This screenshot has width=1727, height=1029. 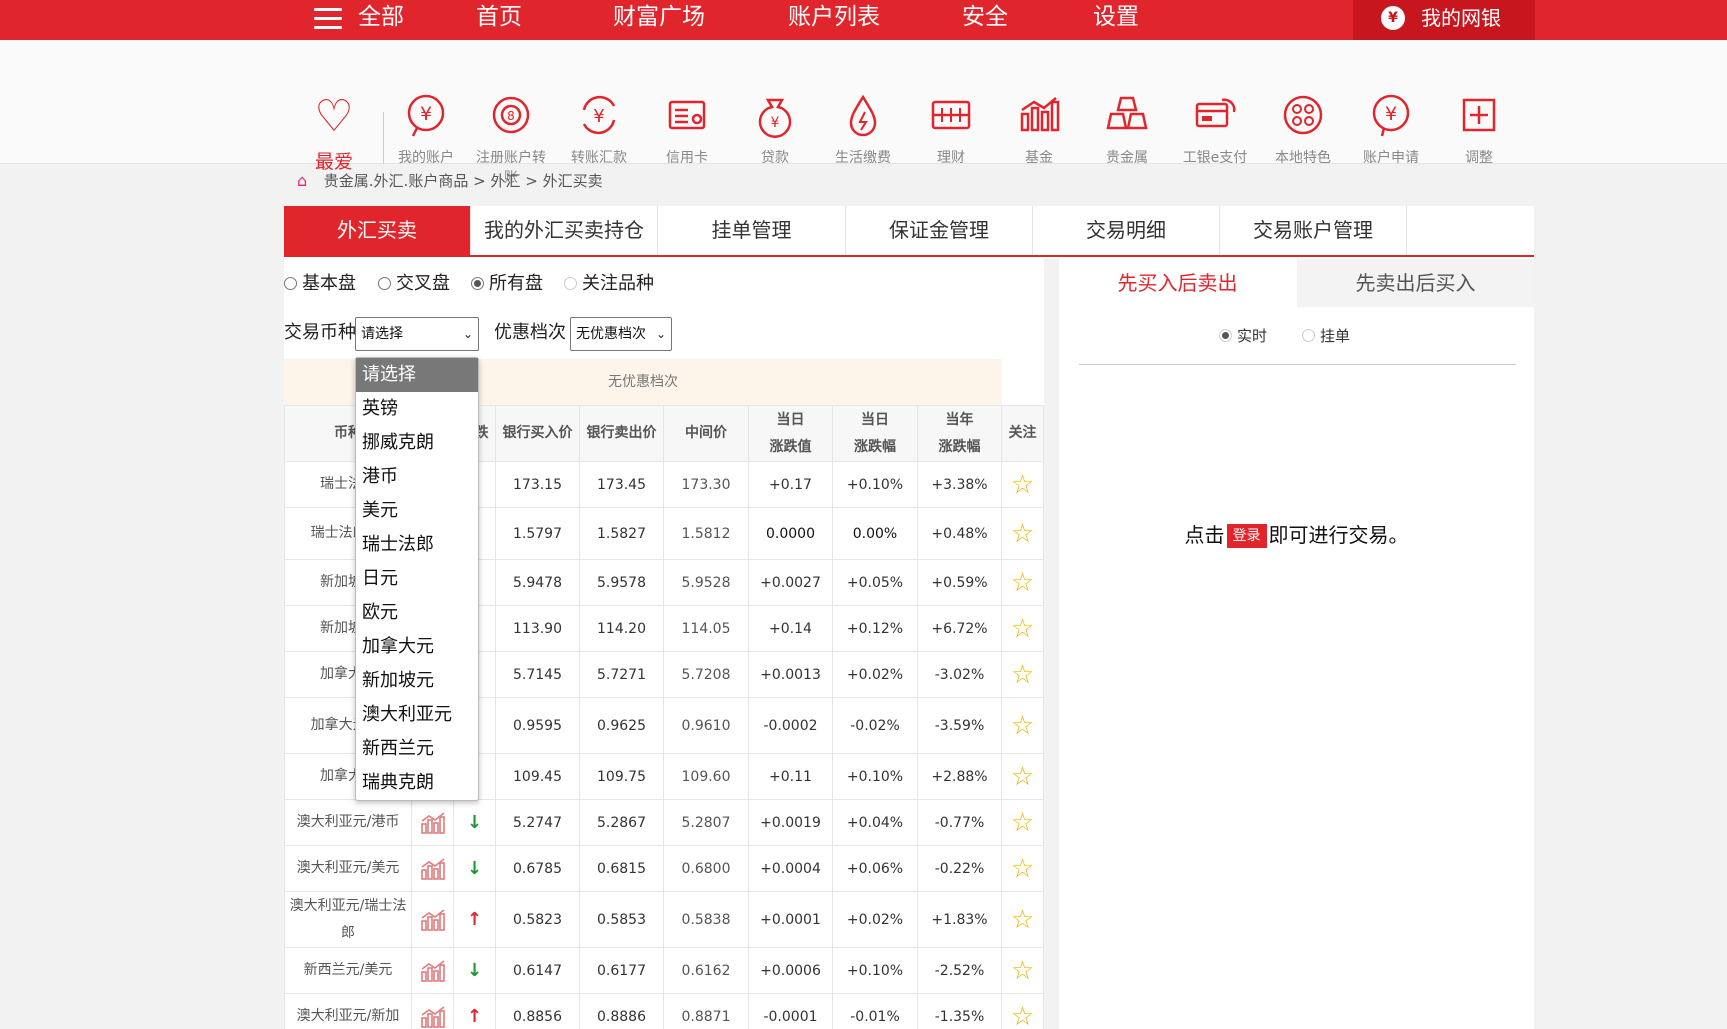 I want to click on favorite-button: ♡ 最爱, so click(x=334, y=134).